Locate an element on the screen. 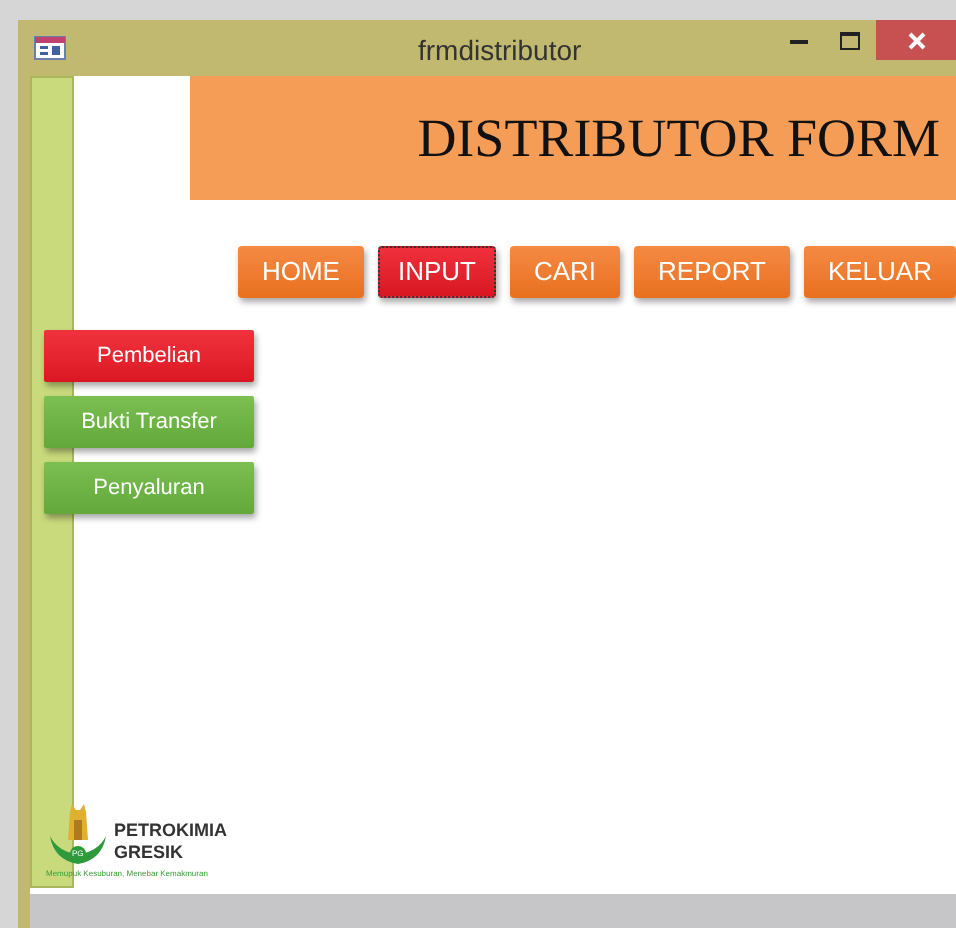  side-menu-button: Pembelian is located at coordinates (149, 356).